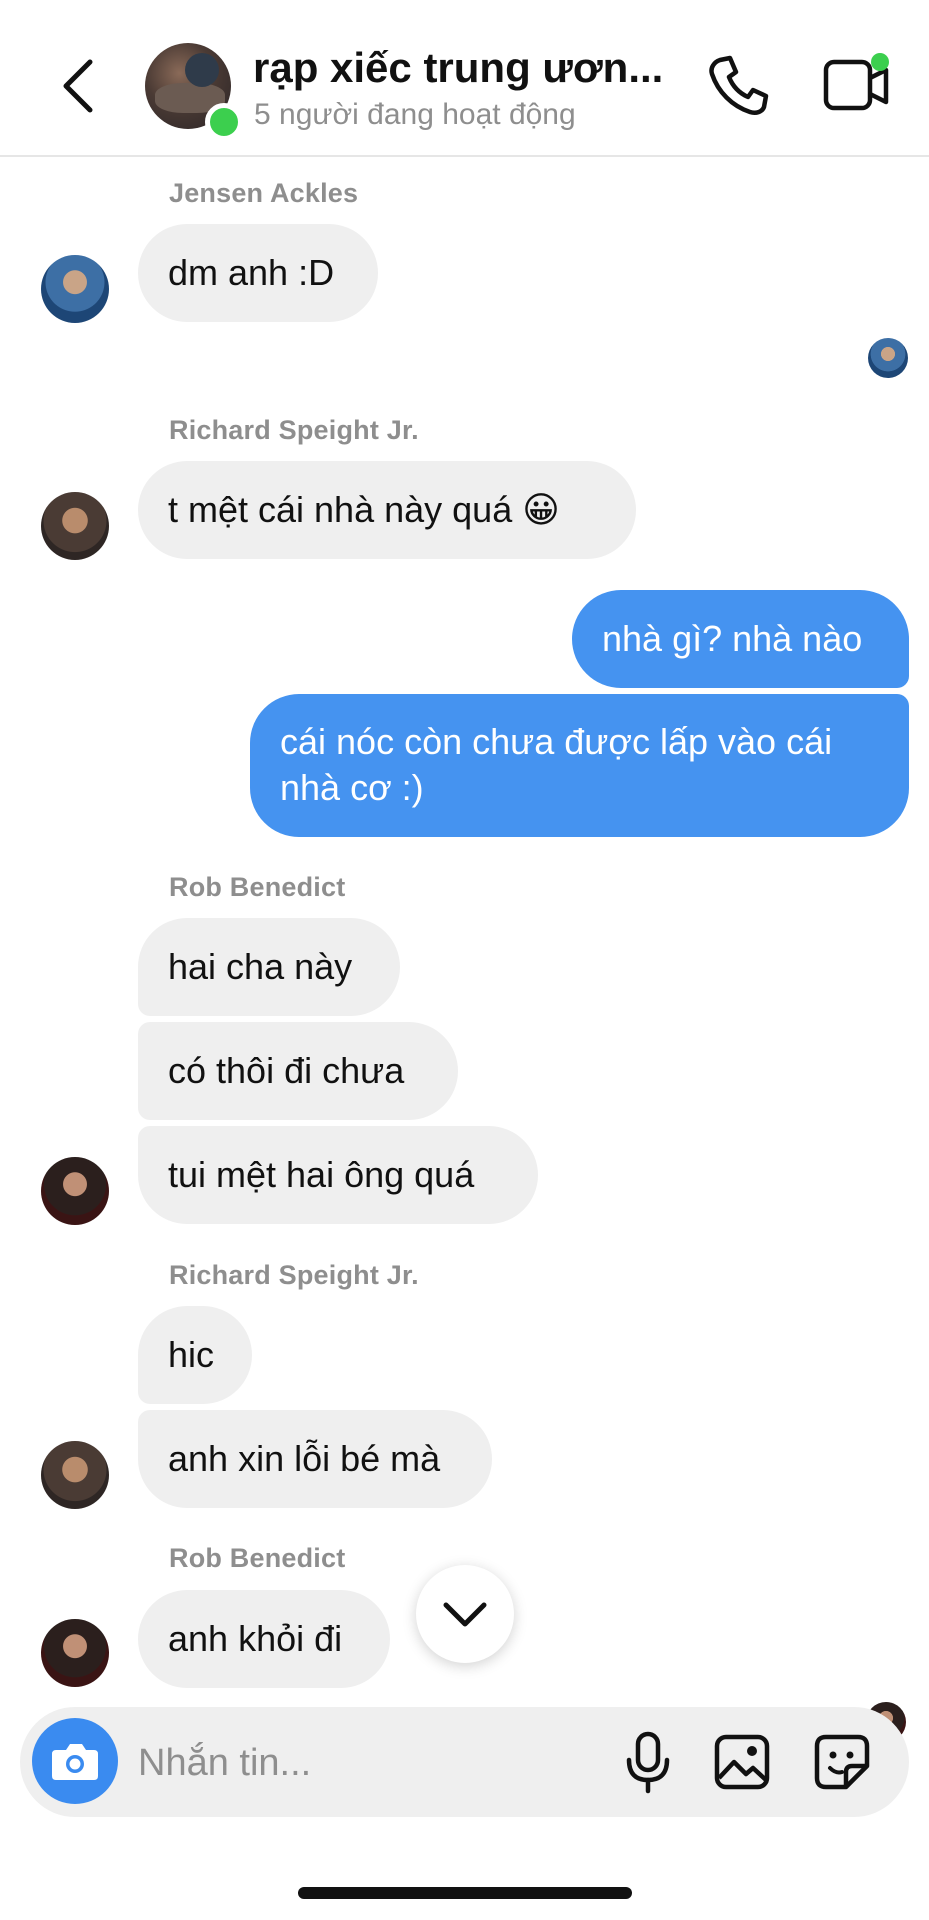 The width and height of the screenshot is (929, 1920). Describe the element at coordinates (224, 122) in the screenshot. I see `online-status-dot` at that location.